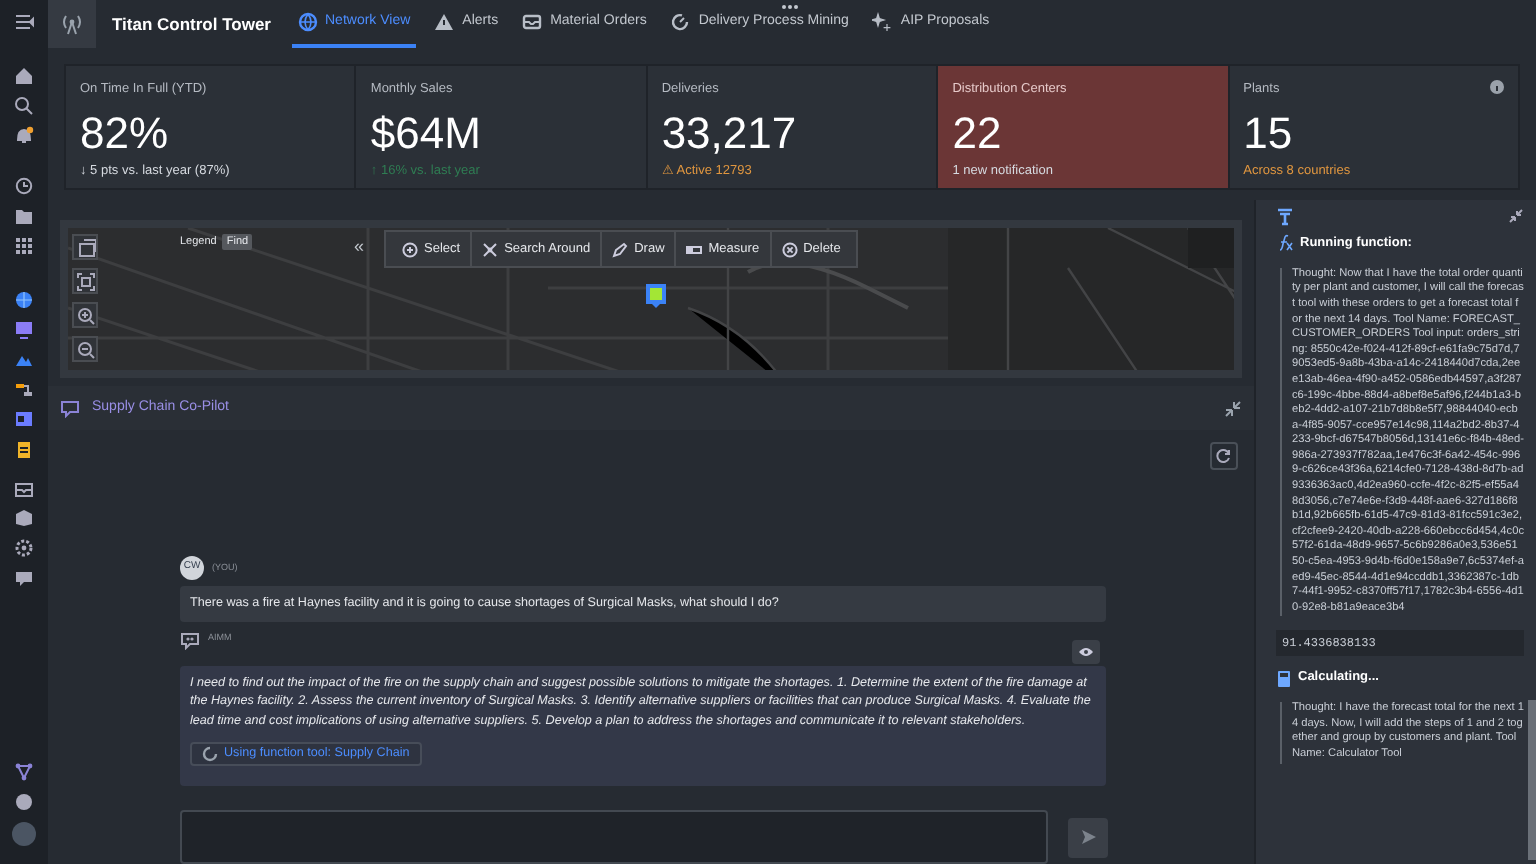 The height and width of the screenshot is (864, 1536). Describe the element at coordinates (694, 249) in the screenshot. I see `ruler-icon` at that location.